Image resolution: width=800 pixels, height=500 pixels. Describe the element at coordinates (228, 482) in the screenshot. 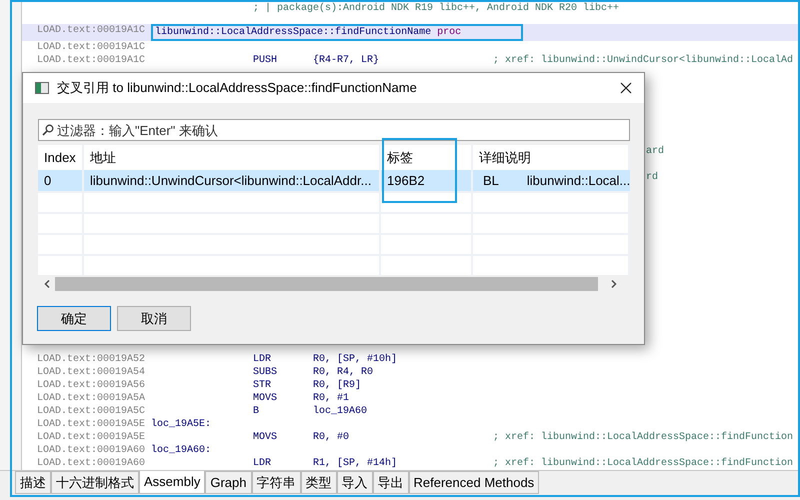

I see `tab: Graph` at that location.